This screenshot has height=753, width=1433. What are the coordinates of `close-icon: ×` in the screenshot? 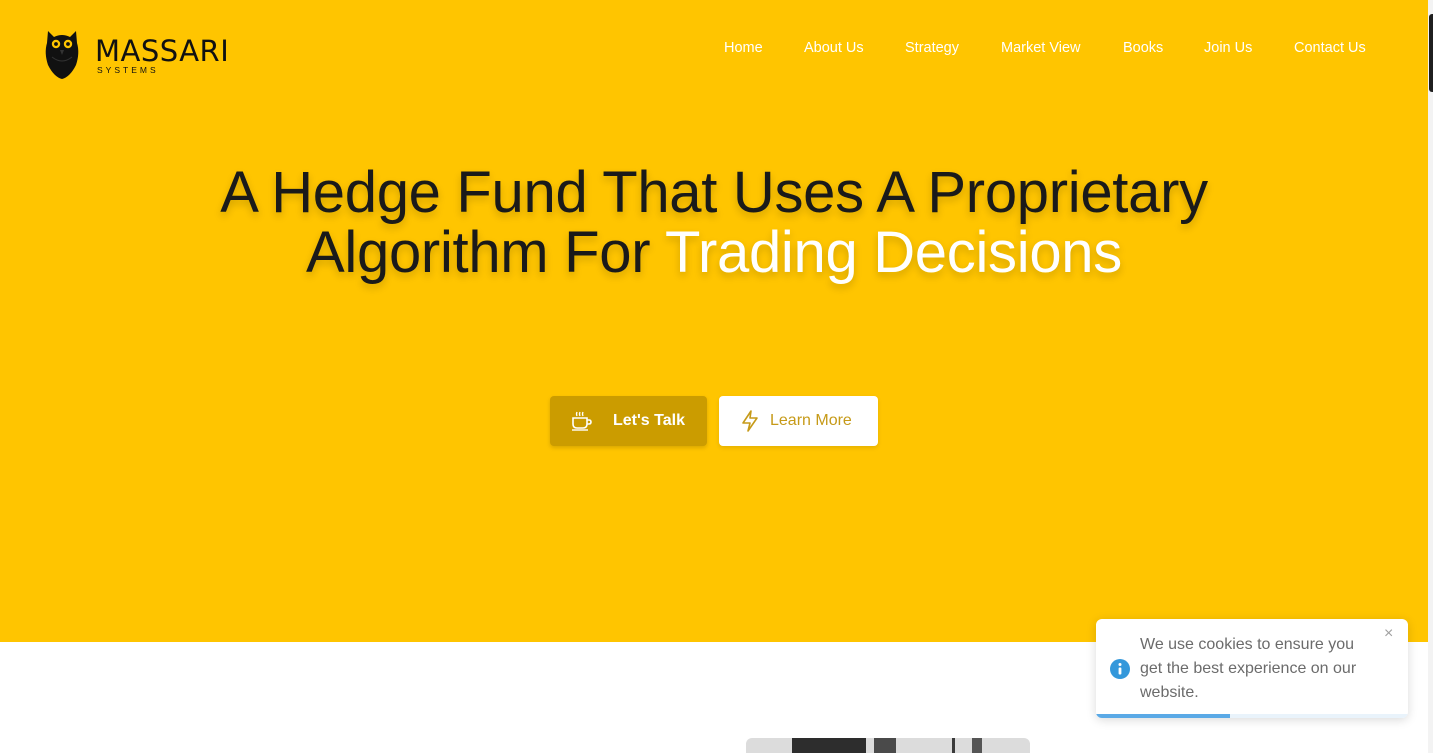 It's located at (1388, 634).